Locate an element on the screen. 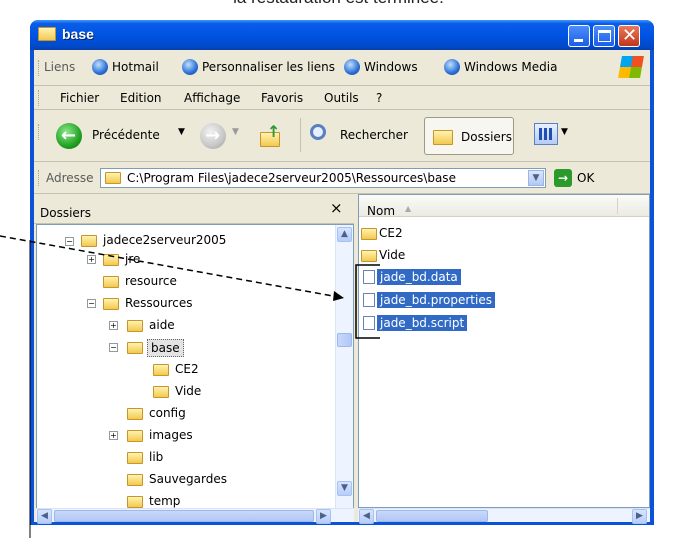  annotation-arrow is located at coordinates (172, 267).